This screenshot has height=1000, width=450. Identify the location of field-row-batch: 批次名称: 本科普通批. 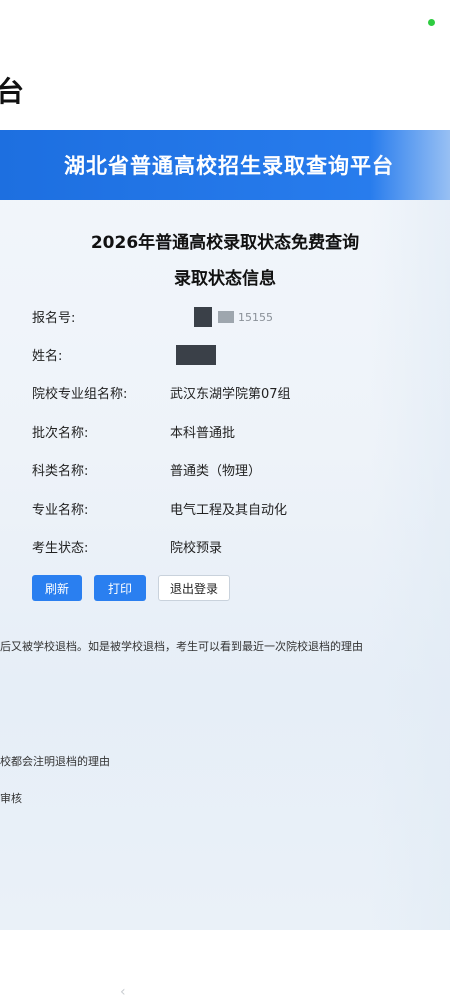
(225, 433).